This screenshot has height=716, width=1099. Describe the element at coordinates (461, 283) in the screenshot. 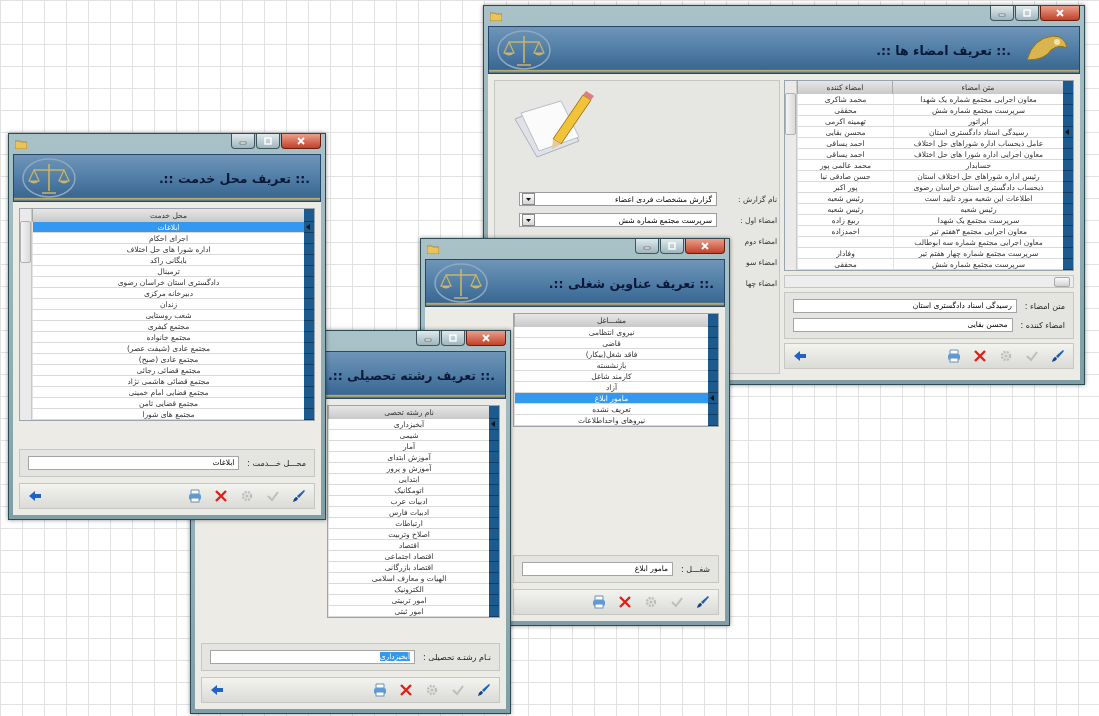

I see `scales-emblem-drawing` at that location.